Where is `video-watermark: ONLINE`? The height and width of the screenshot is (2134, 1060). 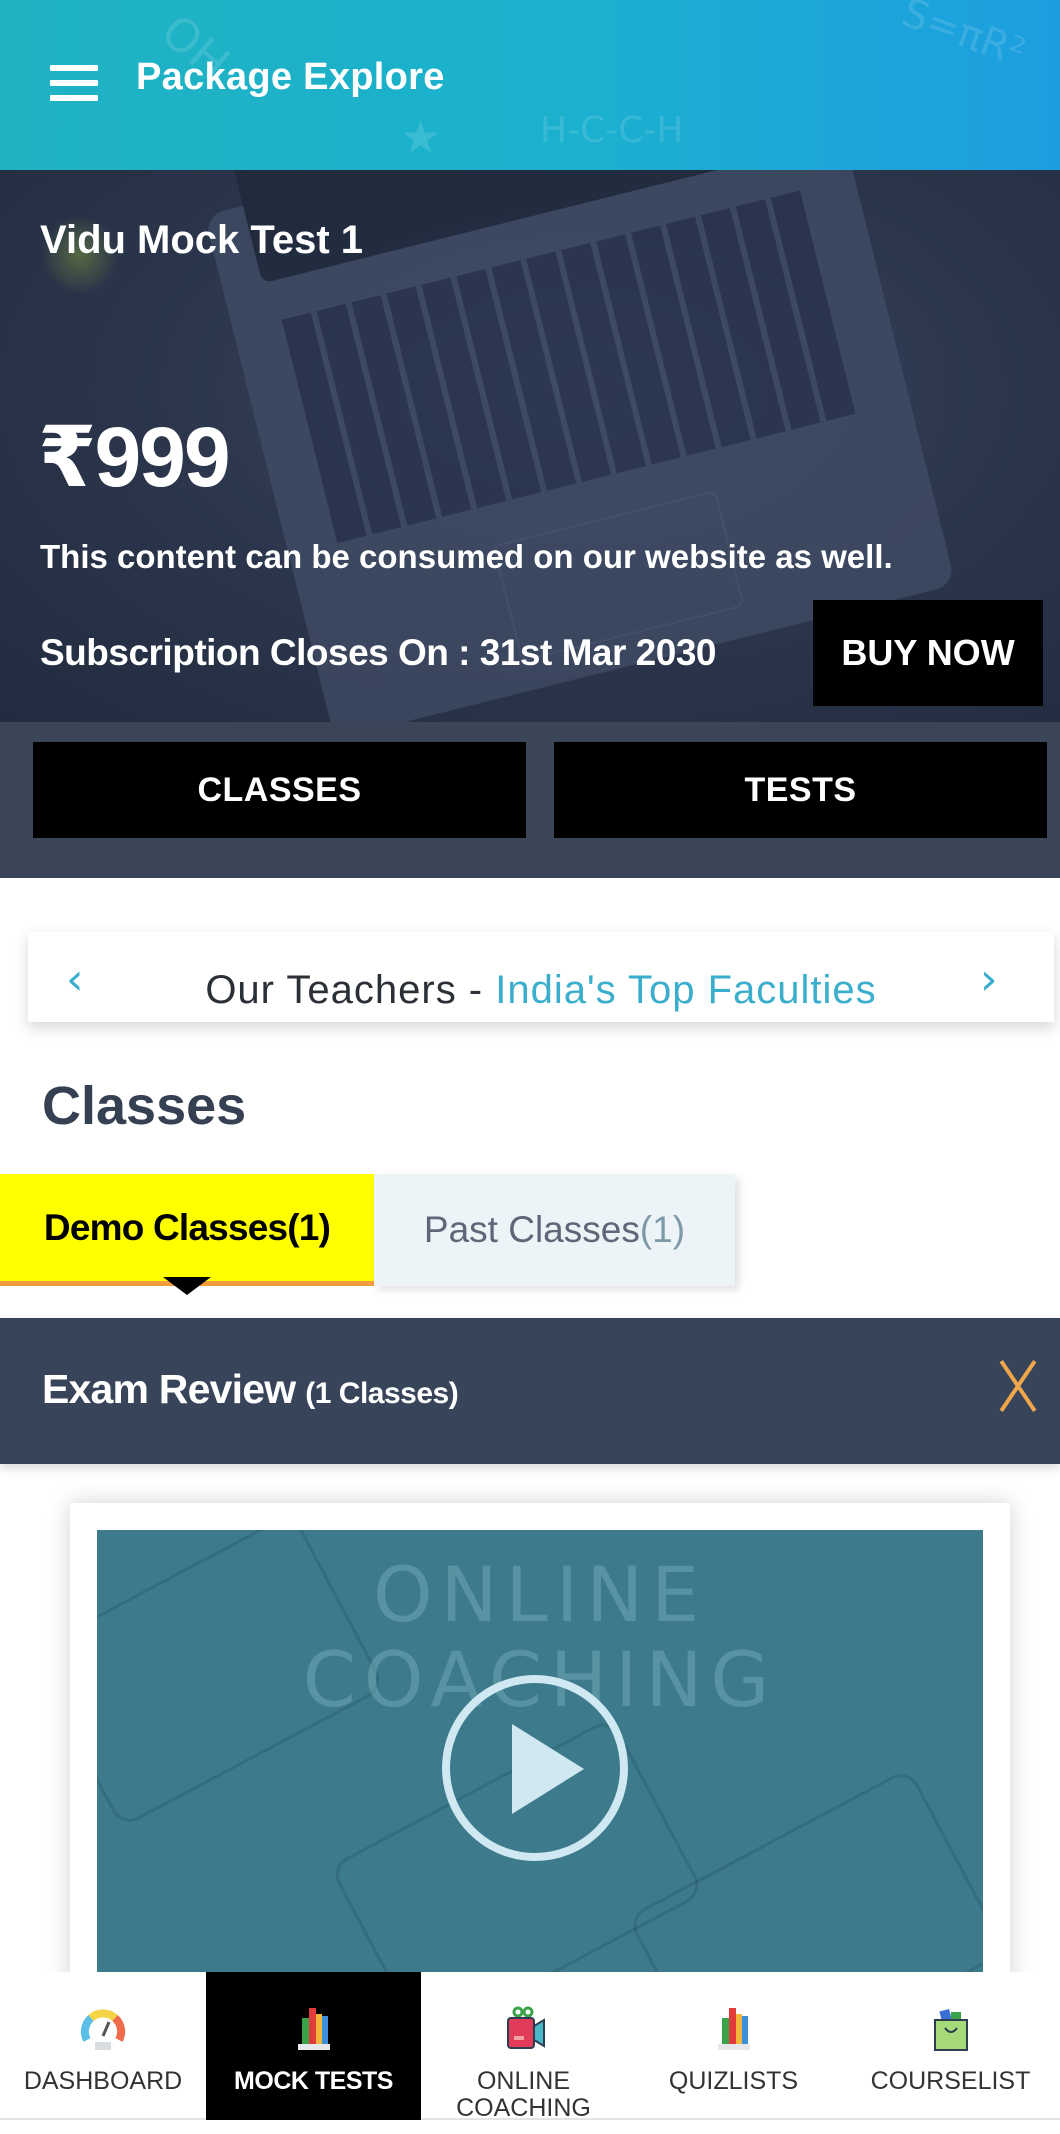 video-watermark: ONLINE is located at coordinates (540, 1594).